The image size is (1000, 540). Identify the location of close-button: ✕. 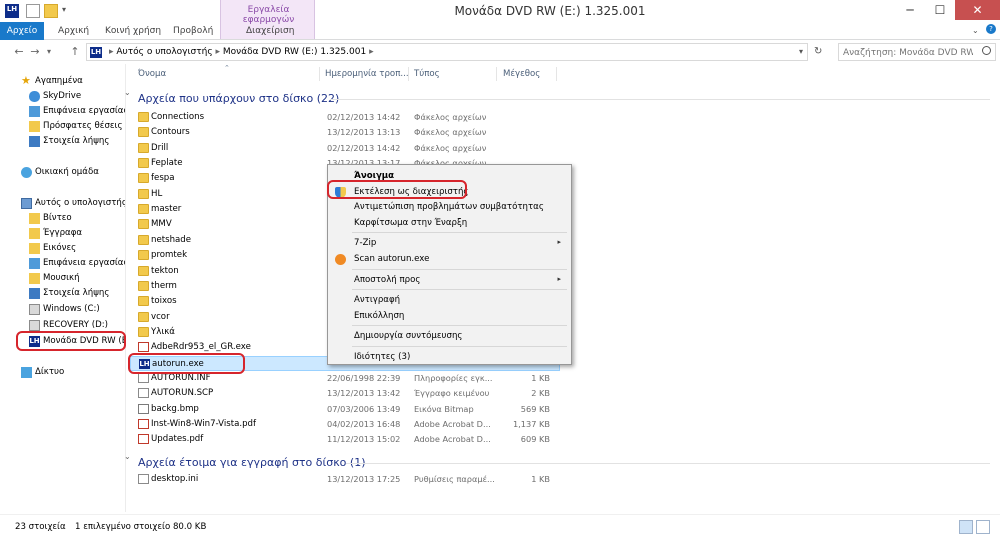
(977, 10).